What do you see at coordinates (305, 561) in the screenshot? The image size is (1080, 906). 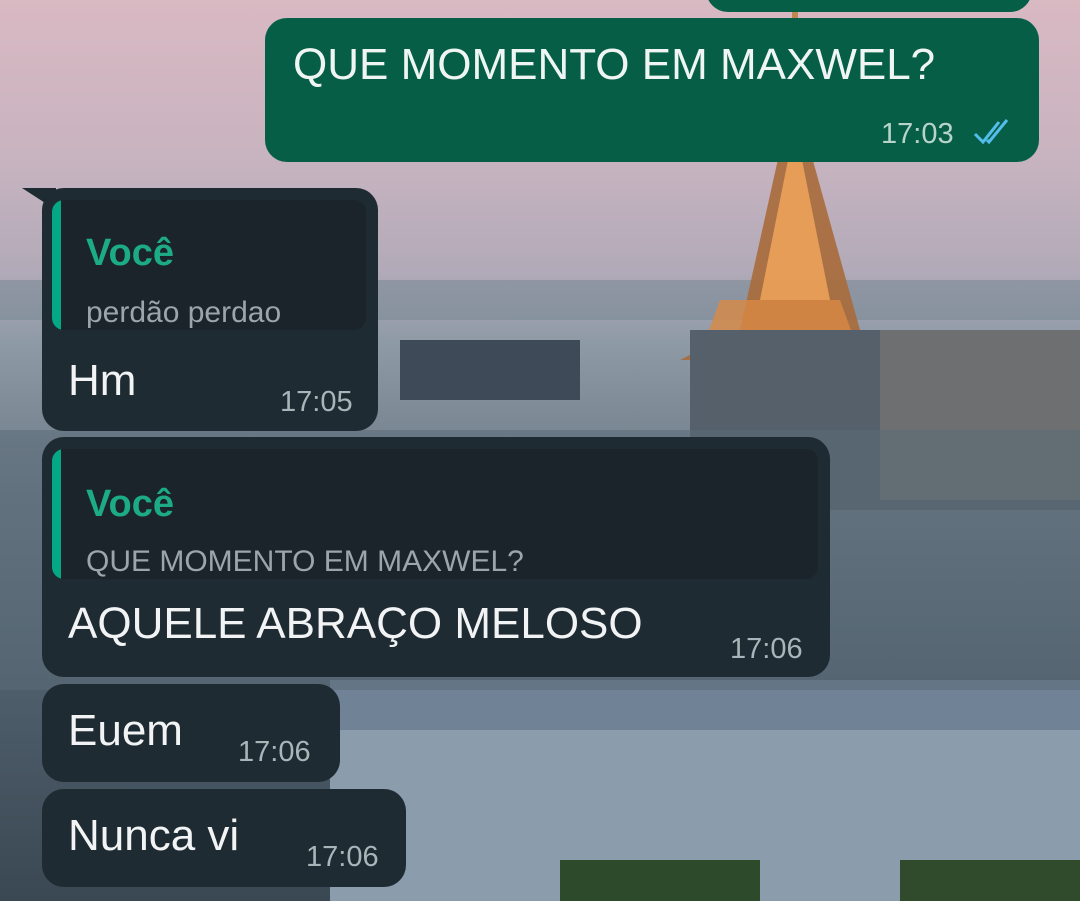 I see `quote-text: QUE MOMENTO EM MAXWEL?` at bounding box center [305, 561].